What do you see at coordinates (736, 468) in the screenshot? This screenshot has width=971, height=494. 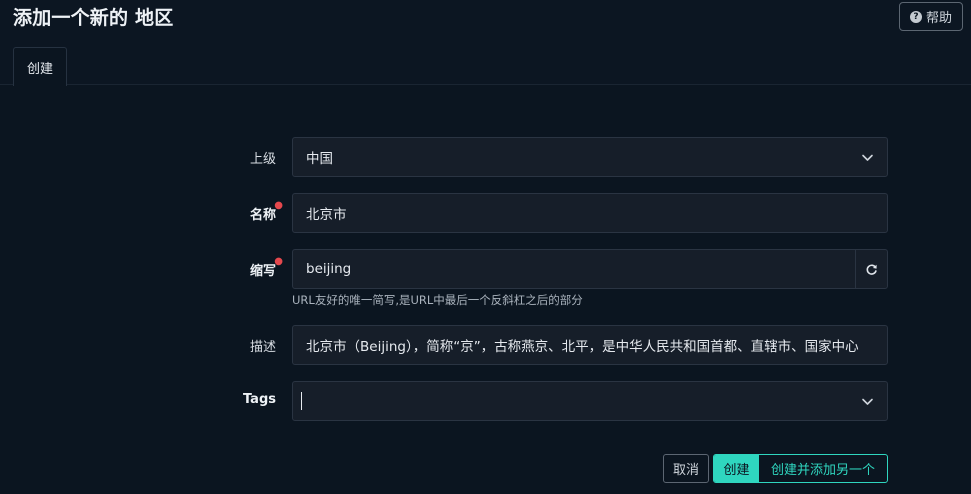 I see `create-button: 创建` at bounding box center [736, 468].